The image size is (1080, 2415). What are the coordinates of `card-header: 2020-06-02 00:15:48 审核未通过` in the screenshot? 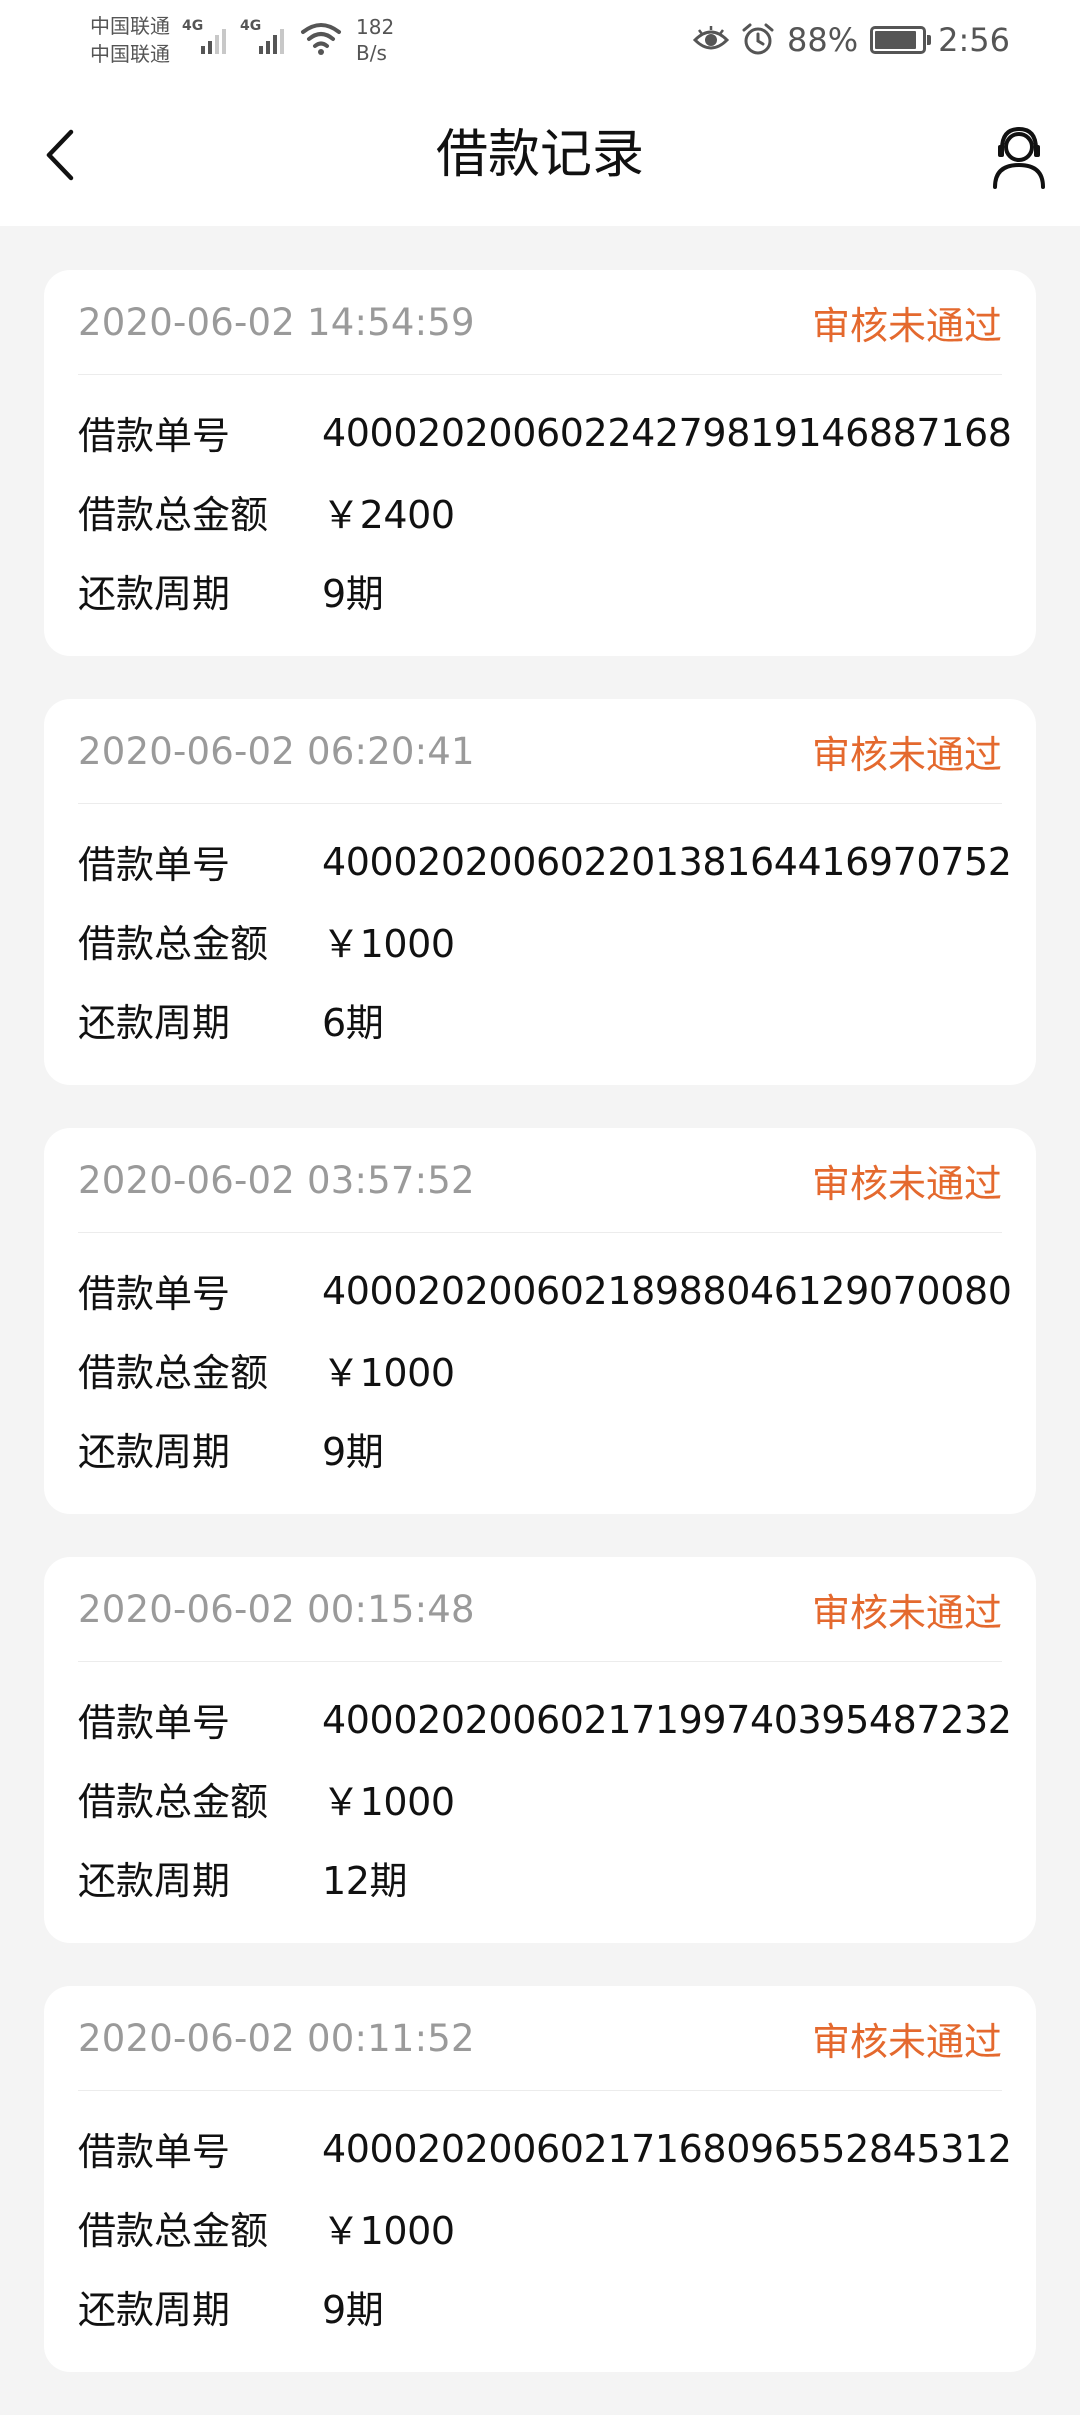 It's located at (540, 1609).